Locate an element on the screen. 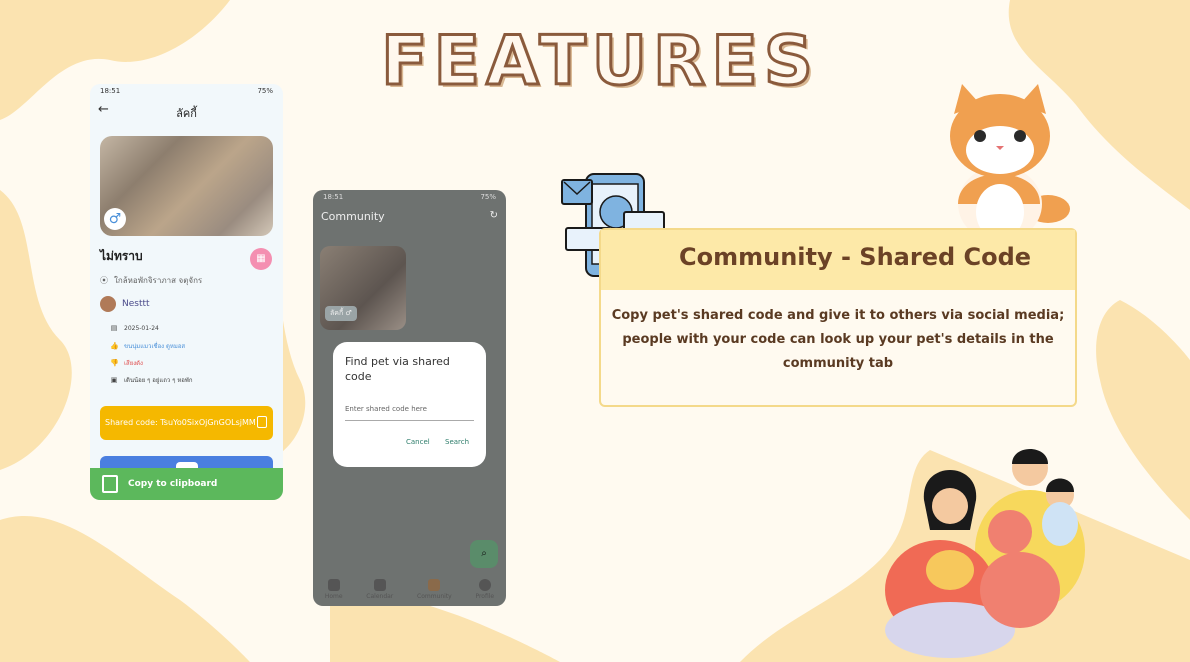 The height and width of the screenshot is (662, 1190). feature-header: Community - Shared Code is located at coordinates (838, 260).